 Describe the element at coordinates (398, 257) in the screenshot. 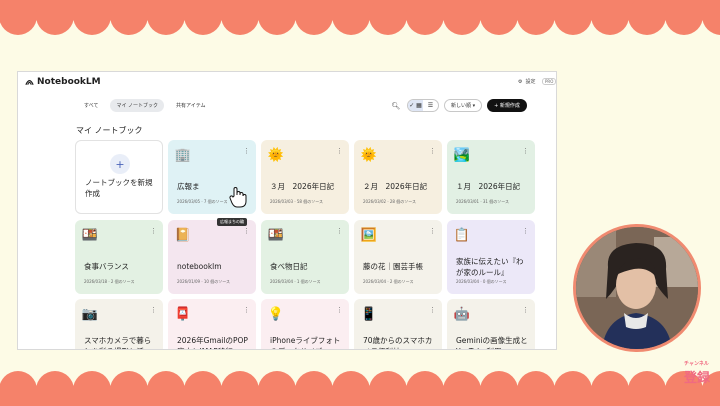

I see `notebook-card: 🖼️ ⋮ 藤の花｜園芸手帳 2026/03/04 · 2 個のソース` at that location.